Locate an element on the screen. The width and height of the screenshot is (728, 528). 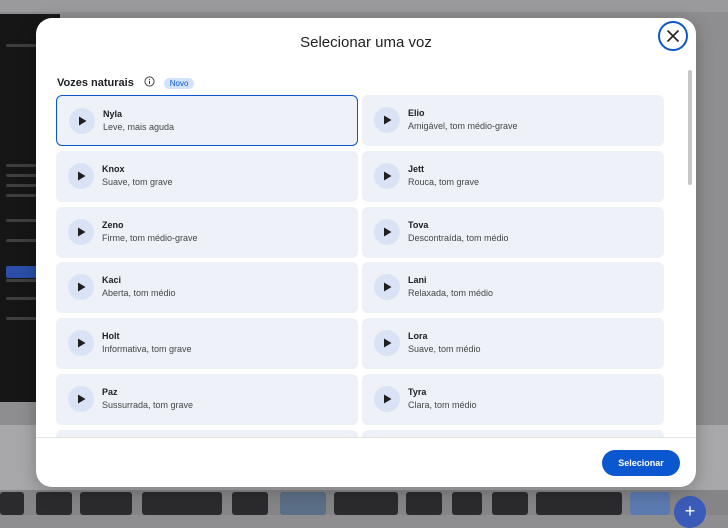
voice-name: Jett is located at coordinates (416, 169).